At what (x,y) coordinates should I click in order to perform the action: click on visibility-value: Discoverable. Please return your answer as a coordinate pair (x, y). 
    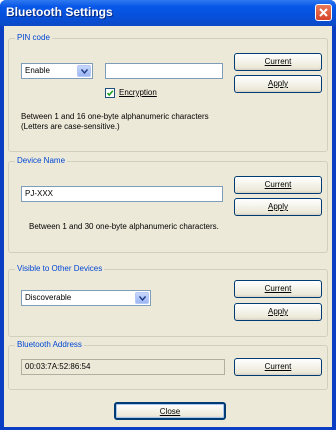
    Looking at the image, I should click on (48, 297).